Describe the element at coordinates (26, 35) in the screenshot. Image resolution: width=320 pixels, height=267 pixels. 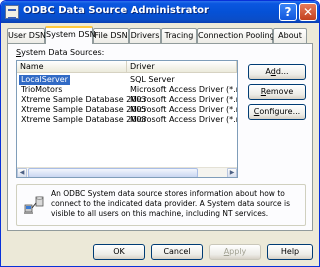
I see `tab-user-dsn: User DSN` at that location.